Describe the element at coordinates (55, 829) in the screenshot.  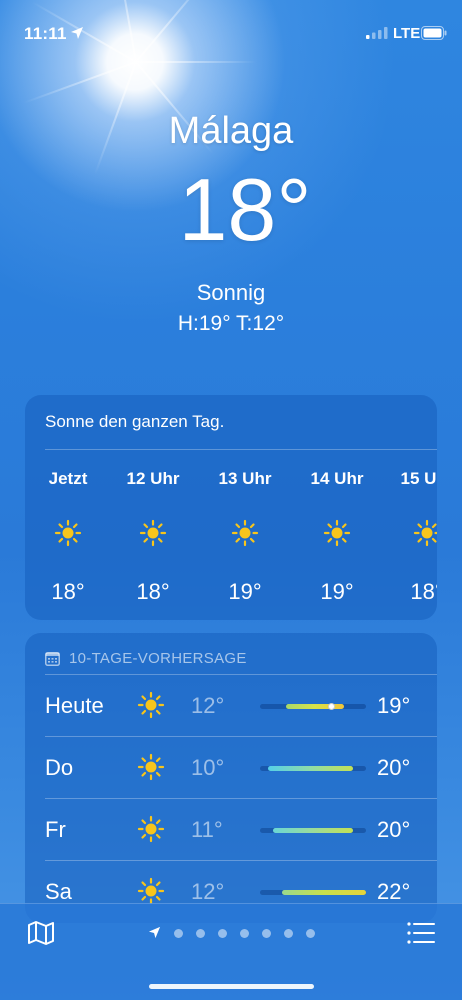
I see `forecast-day: Fr` at that location.